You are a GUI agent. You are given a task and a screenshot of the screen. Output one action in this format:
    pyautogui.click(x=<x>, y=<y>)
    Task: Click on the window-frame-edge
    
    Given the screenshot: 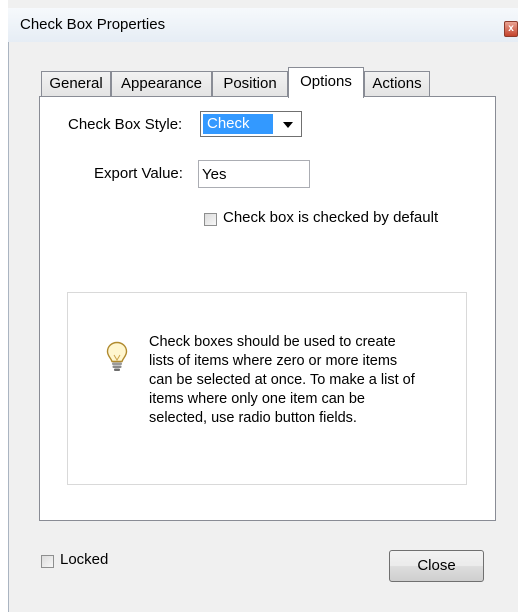 What is the action you would take?
    pyautogui.click(x=4, y=306)
    